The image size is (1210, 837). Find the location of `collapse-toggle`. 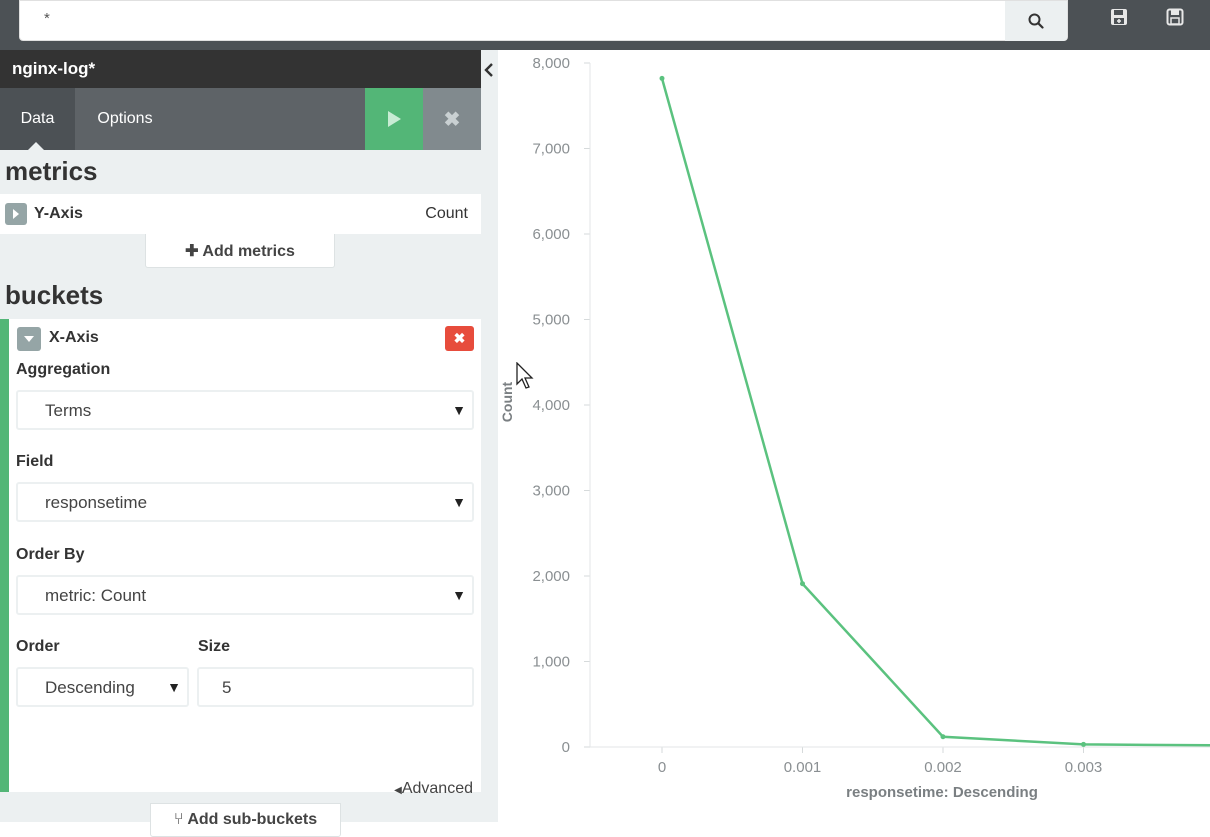

collapse-toggle is located at coordinates (29, 339).